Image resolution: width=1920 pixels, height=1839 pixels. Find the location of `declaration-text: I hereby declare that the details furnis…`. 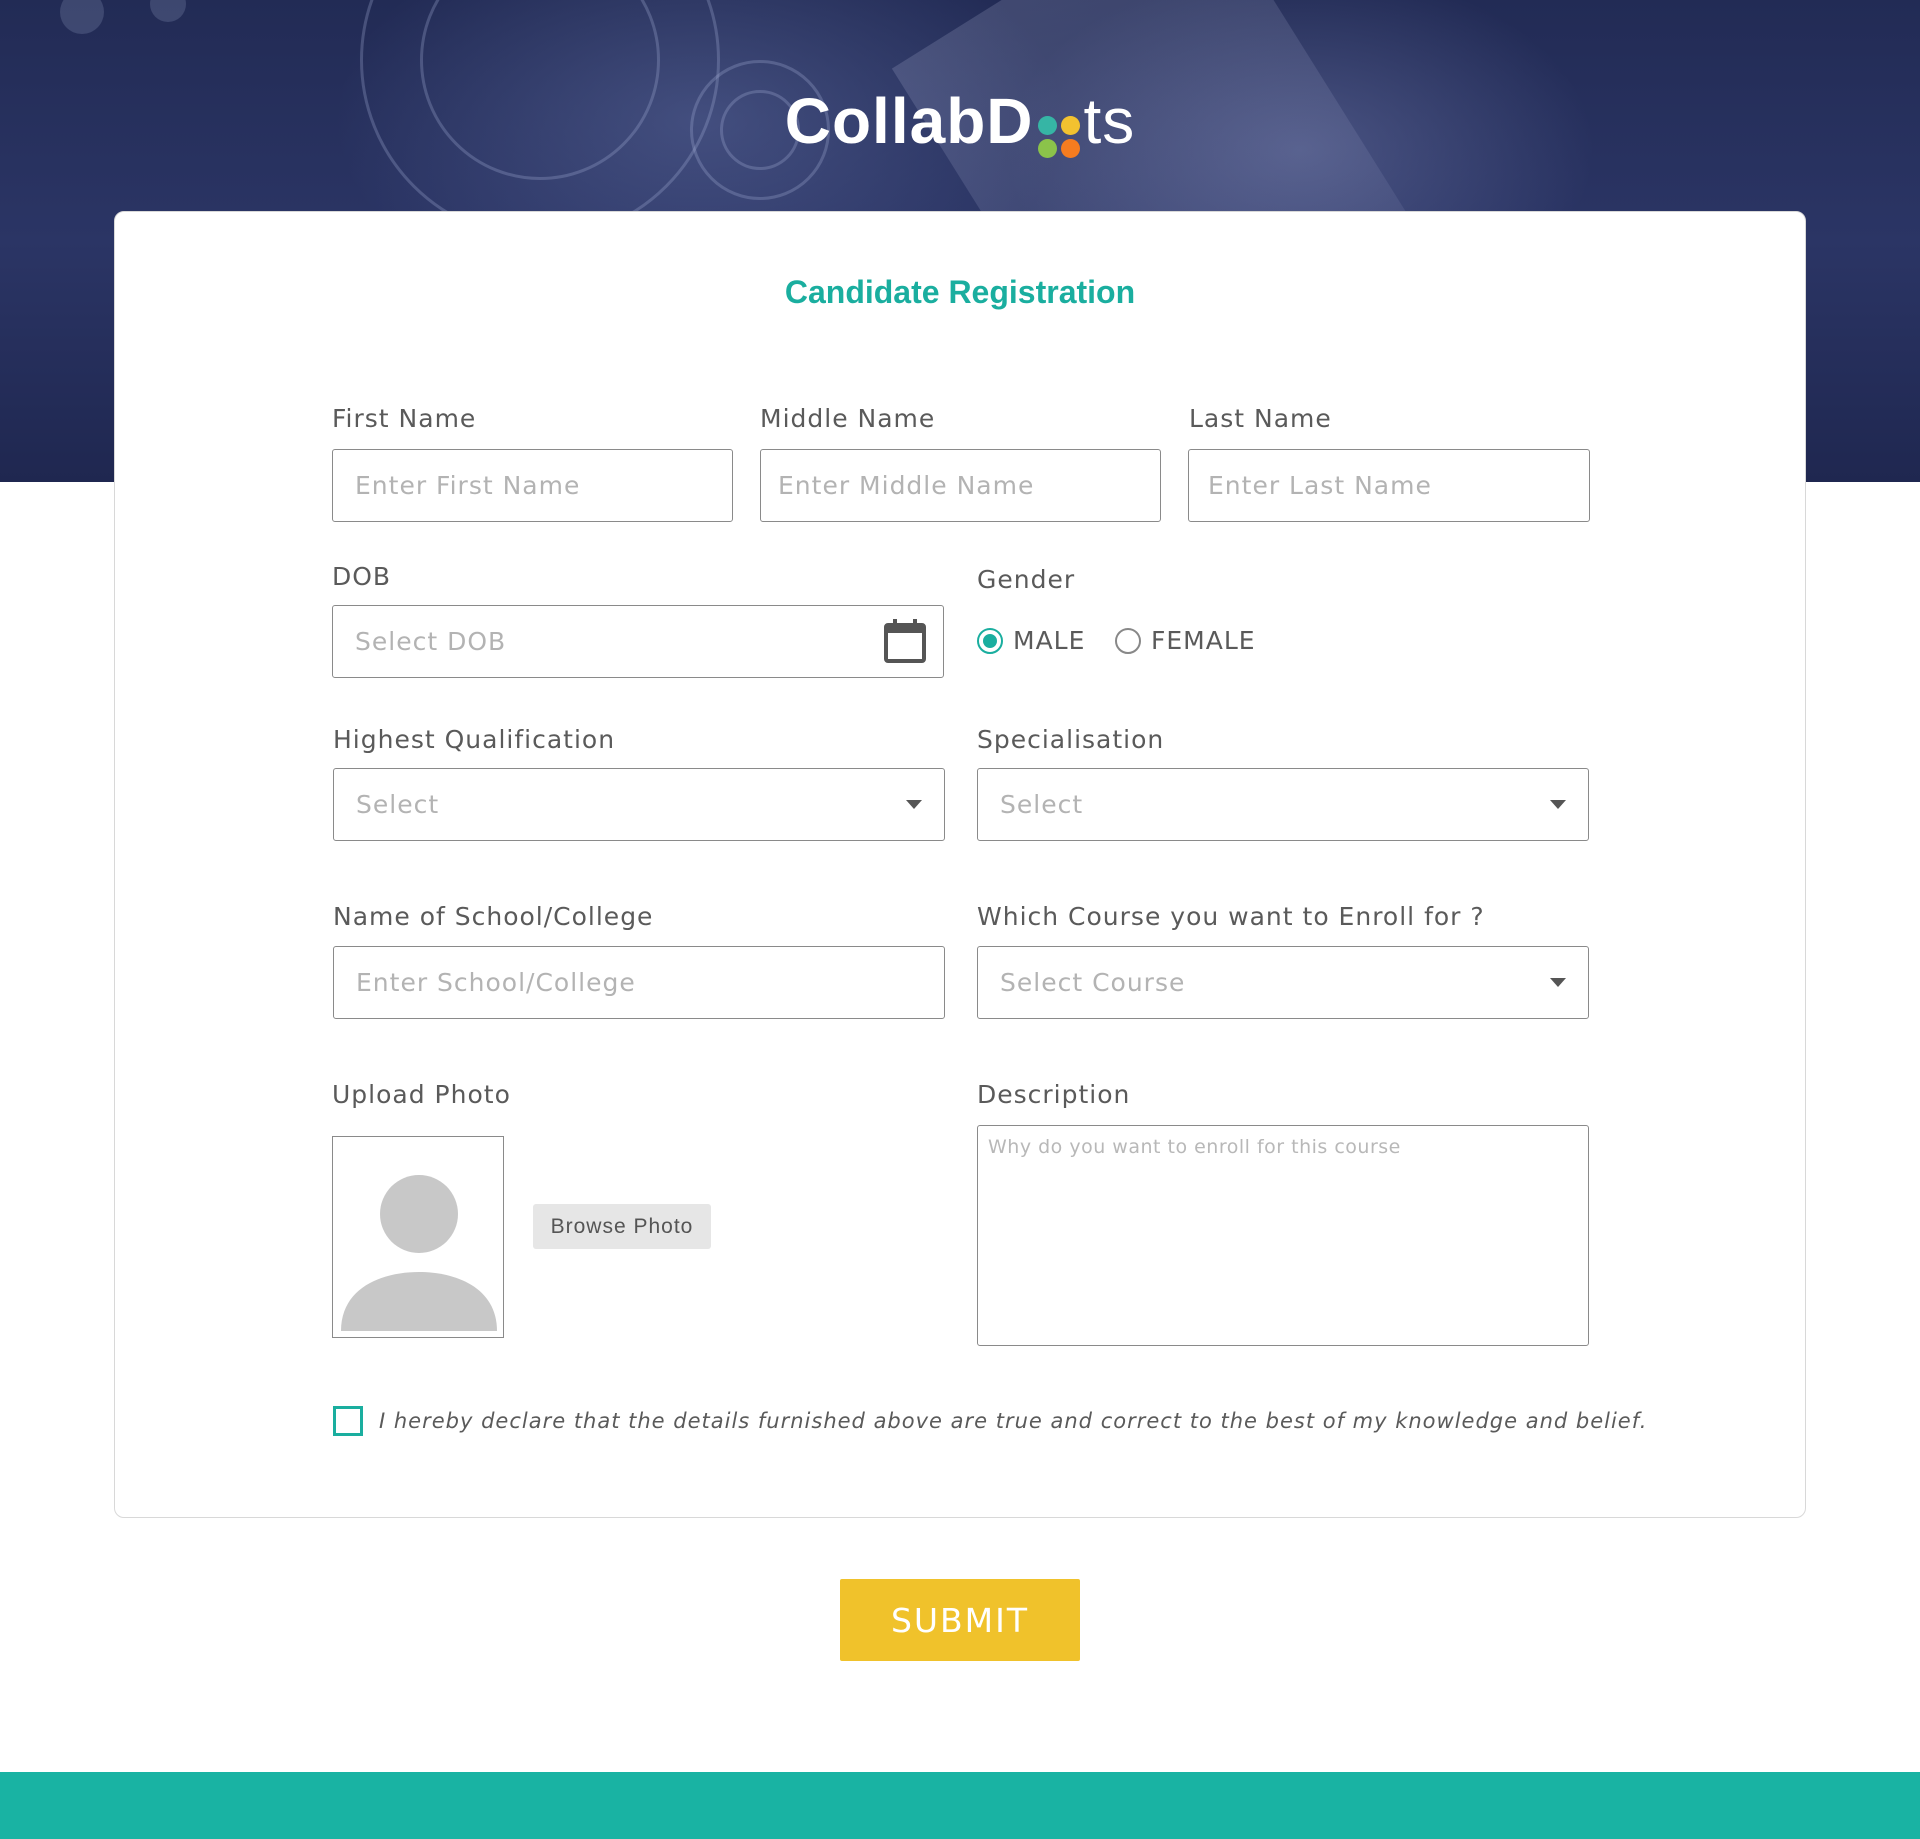

declaration-text: I hereby declare that the details furnis… is located at coordinates (1013, 1421).